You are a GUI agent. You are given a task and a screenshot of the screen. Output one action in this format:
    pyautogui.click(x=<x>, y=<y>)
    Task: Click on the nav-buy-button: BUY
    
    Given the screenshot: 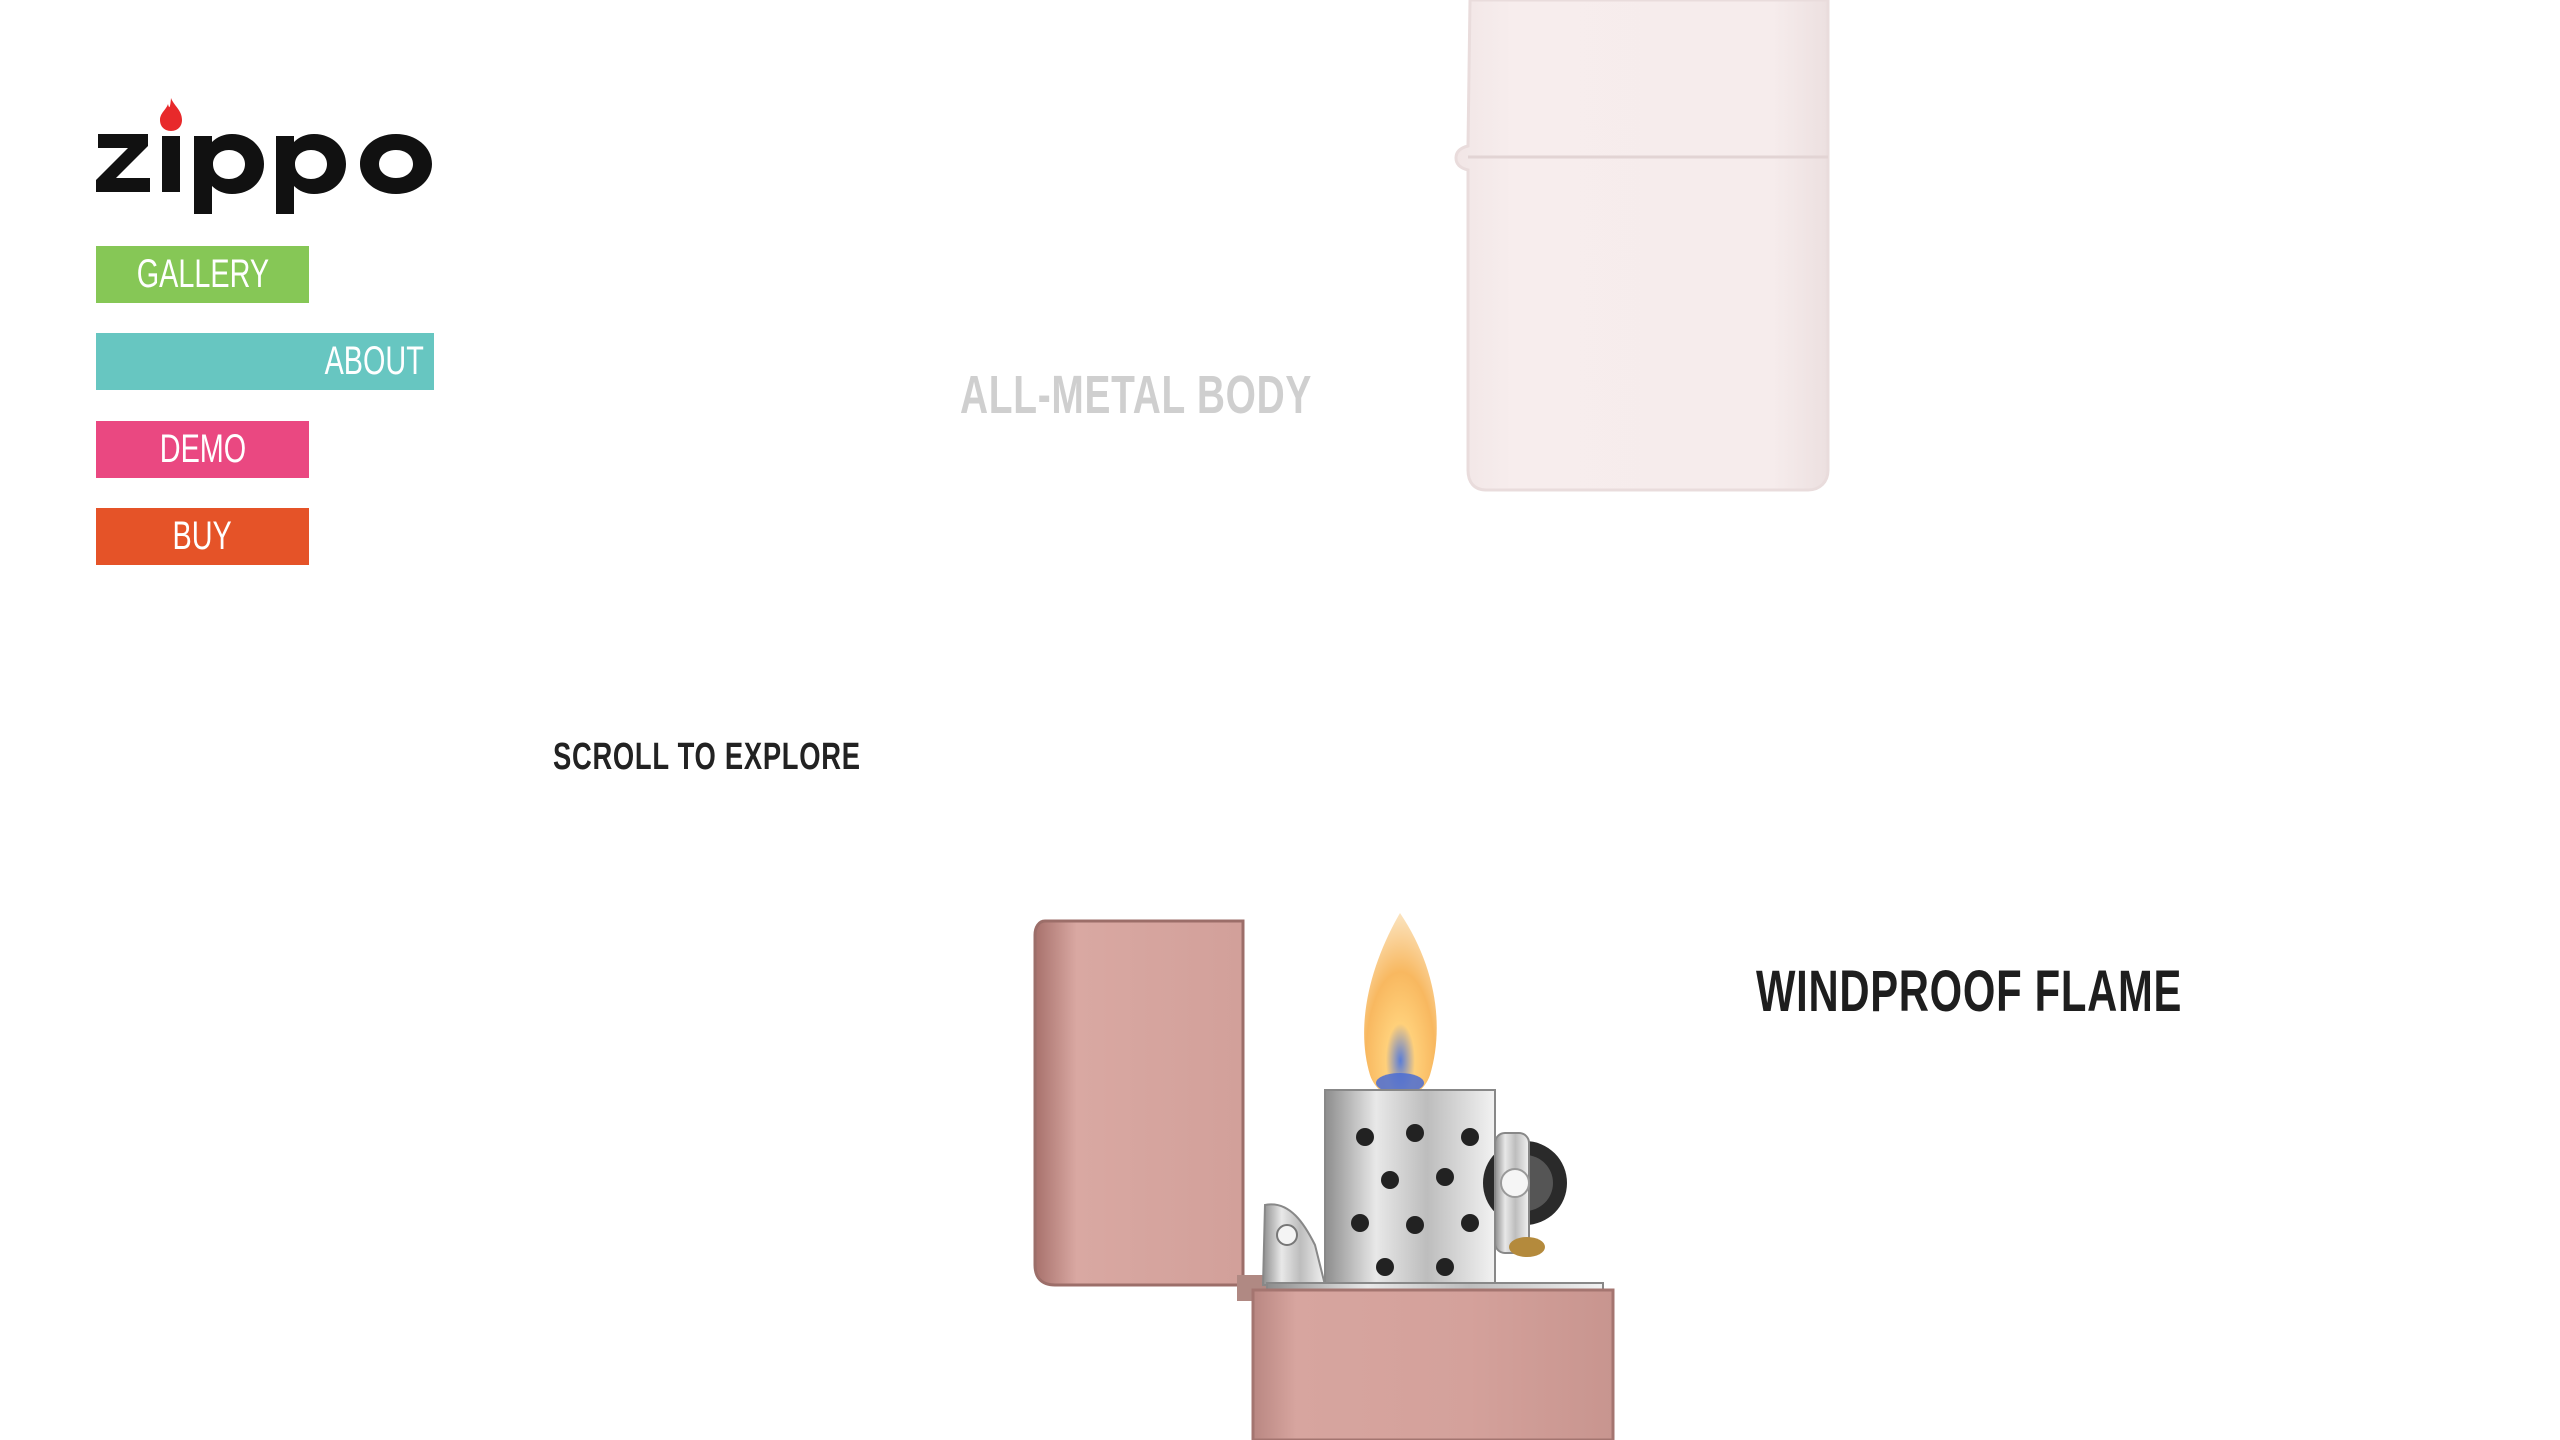 What is the action you would take?
    pyautogui.click(x=202, y=536)
    